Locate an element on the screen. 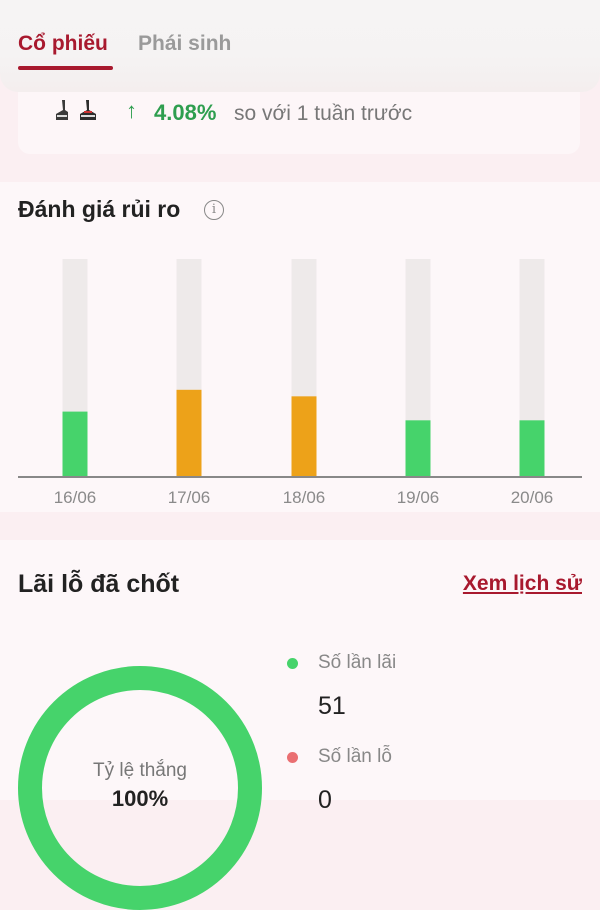 The height and width of the screenshot is (910, 600). x-tick-label: 20/06 is located at coordinates (532, 497).